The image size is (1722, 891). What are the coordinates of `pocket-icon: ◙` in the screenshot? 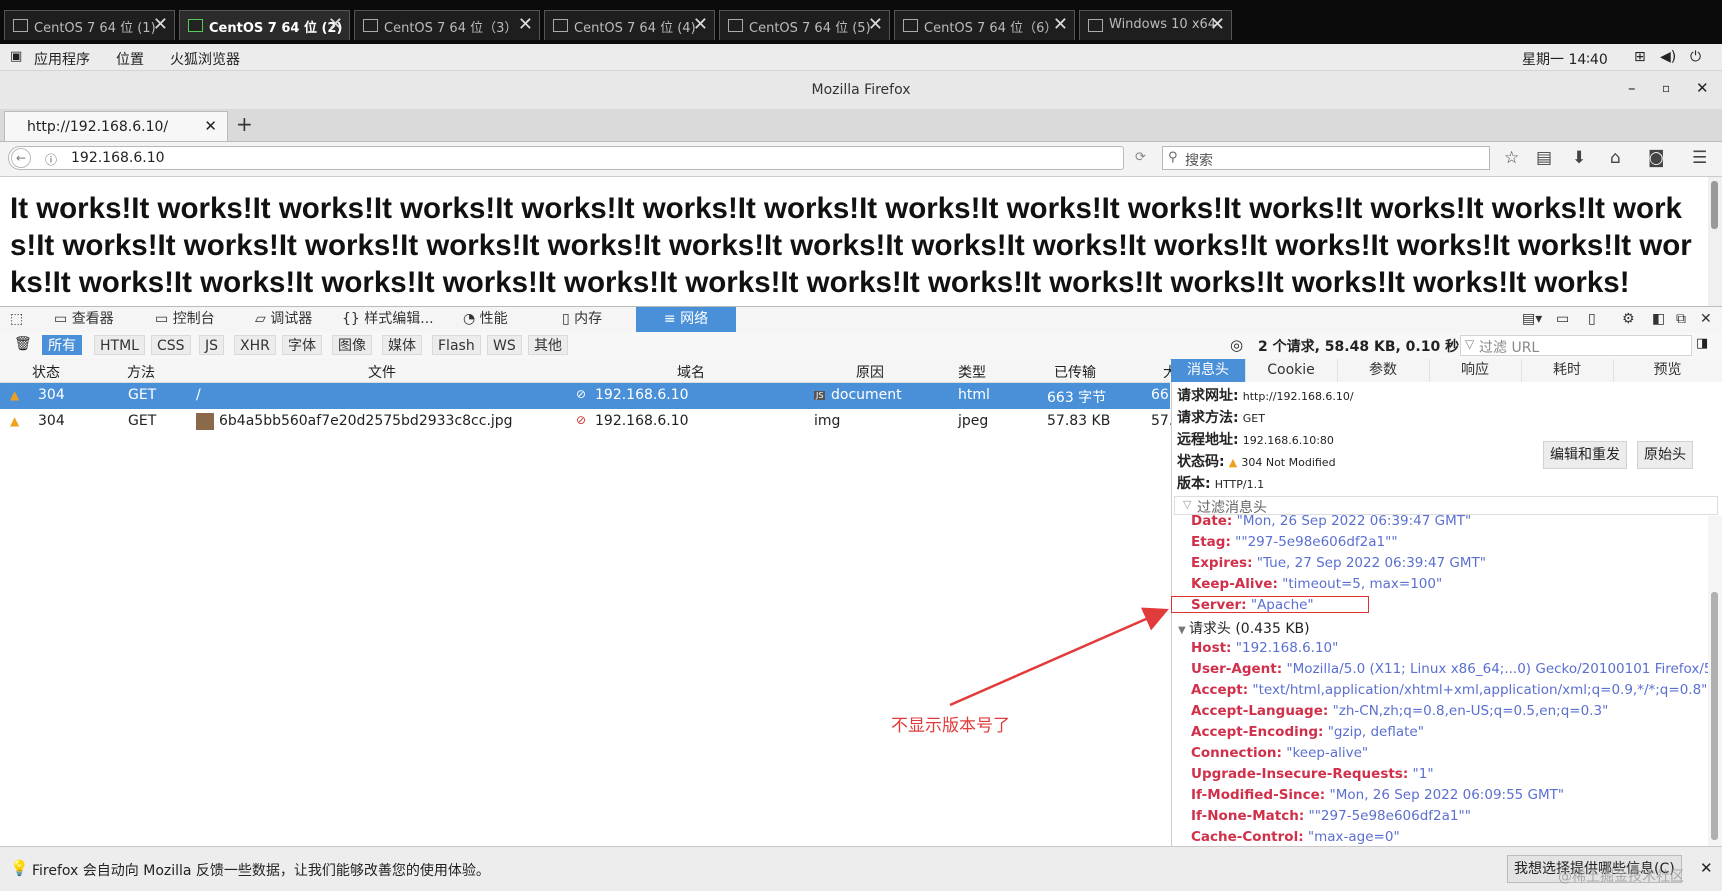 It's located at (1656, 158).